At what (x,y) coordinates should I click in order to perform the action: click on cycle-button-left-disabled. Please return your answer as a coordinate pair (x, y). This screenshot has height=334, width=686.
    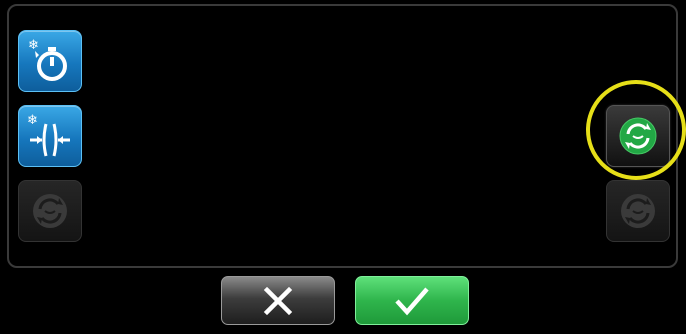
    Looking at the image, I should click on (50, 211).